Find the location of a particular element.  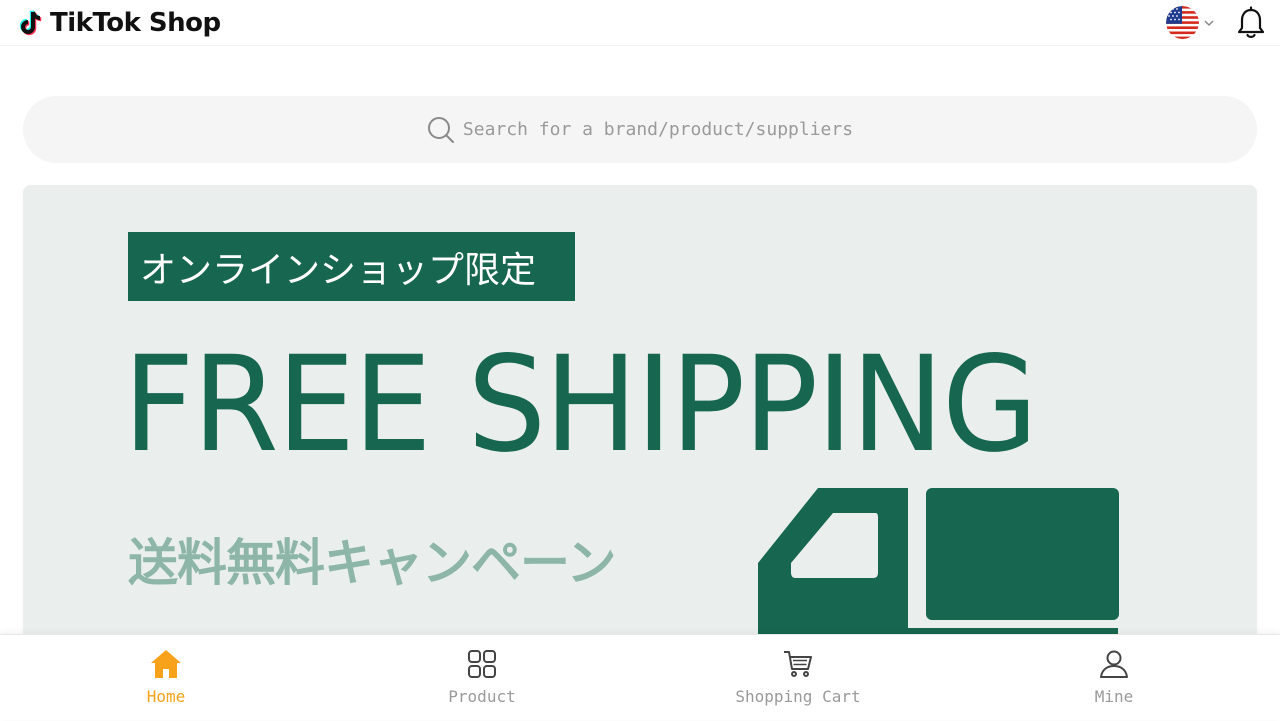

search-bar: Search for a brand/product/suppliers is located at coordinates (640, 129).